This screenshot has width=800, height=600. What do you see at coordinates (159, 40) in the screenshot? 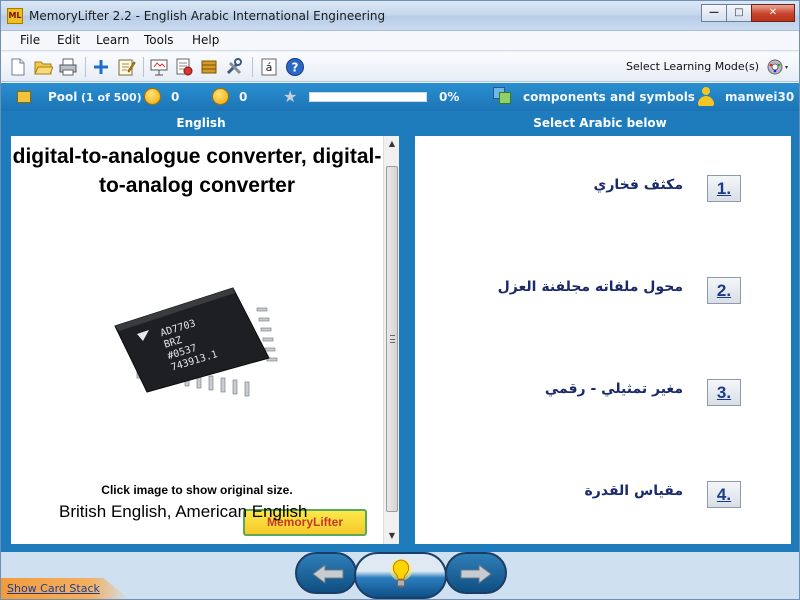
I see `menu-tools: Tools` at bounding box center [159, 40].